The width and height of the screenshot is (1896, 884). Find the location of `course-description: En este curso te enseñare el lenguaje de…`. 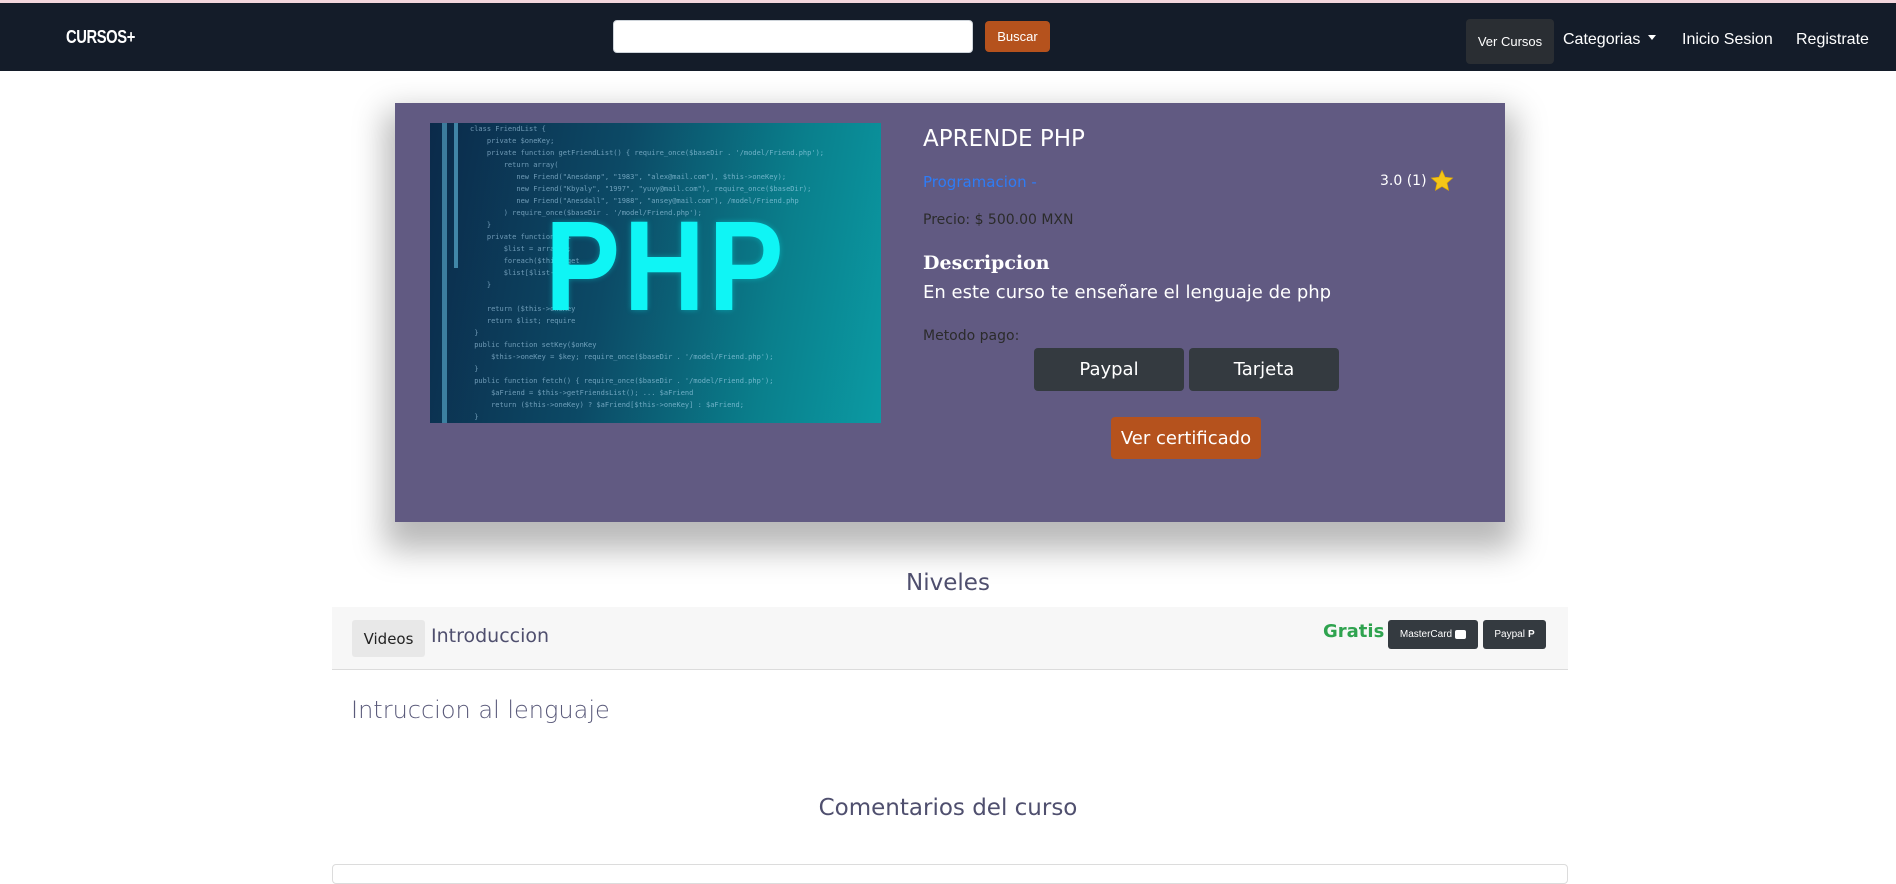

course-description: En este curso te enseñare el lenguaje de… is located at coordinates (1127, 292).